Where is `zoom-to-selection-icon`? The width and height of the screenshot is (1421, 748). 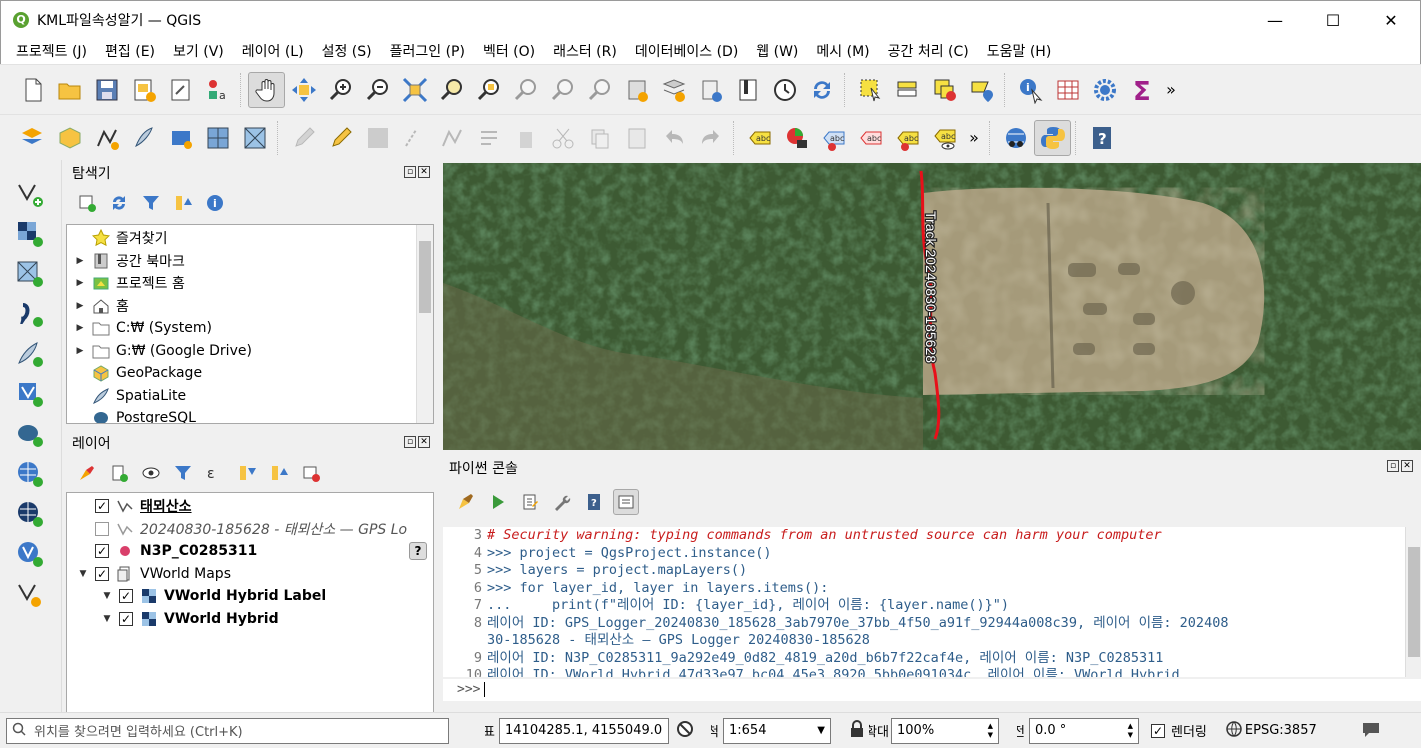 zoom-to-selection-icon is located at coordinates (451, 90).